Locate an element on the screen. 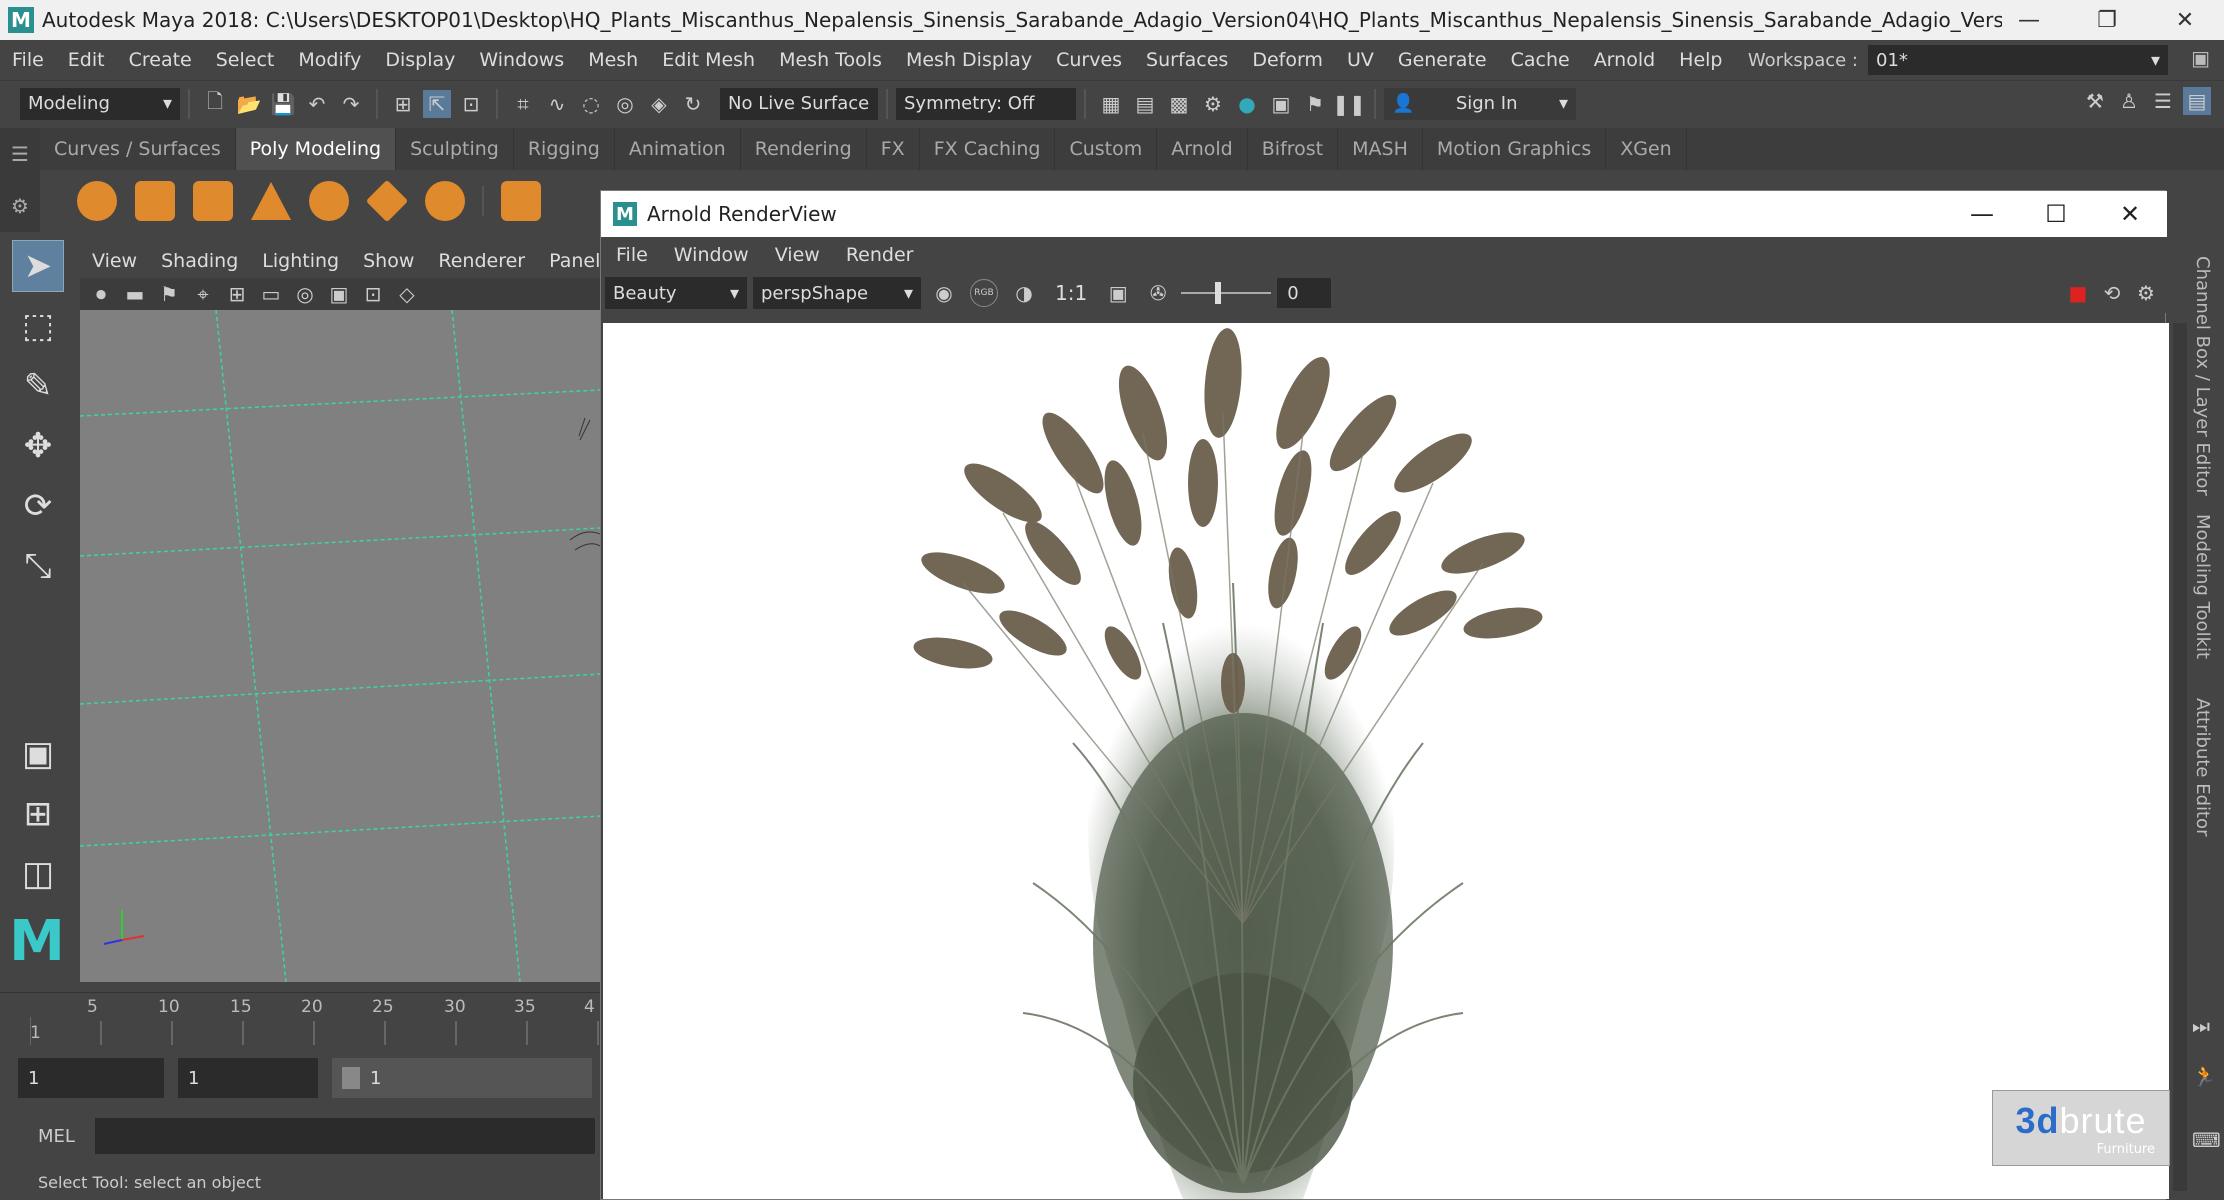 This screenshot has height=1200, width=2224. camera-attr-icon: ▬ is located at coordinates (135, 294).